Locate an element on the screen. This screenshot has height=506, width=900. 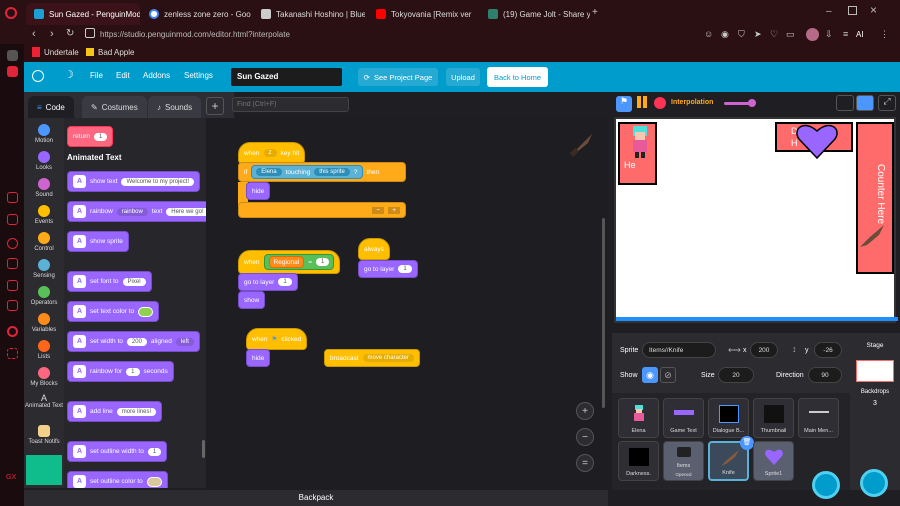
browser-tab: zenless zone zero - Googl is located at coordinates (196, 14).